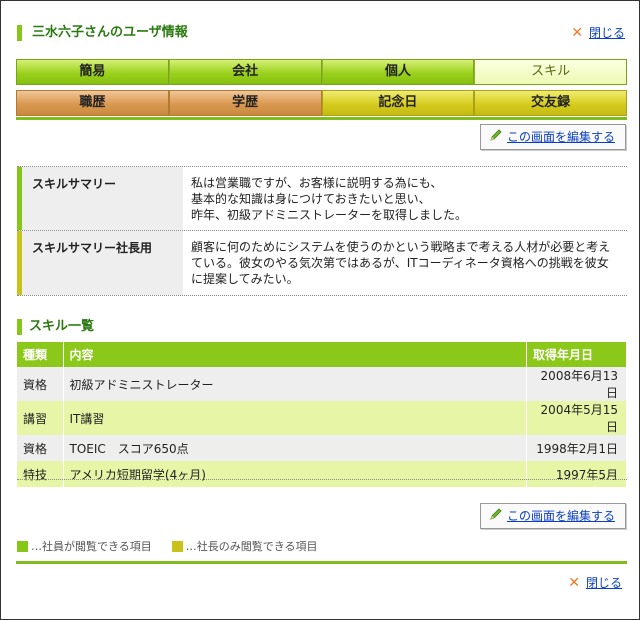  I want to click on legend-president: …社長のみ閲覧できる項目, so click(244, 546).